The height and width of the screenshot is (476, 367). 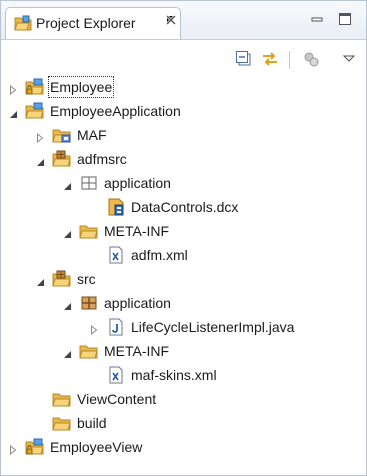 I want to click on datacontrols-file-icon, so click(x=116, y=207).